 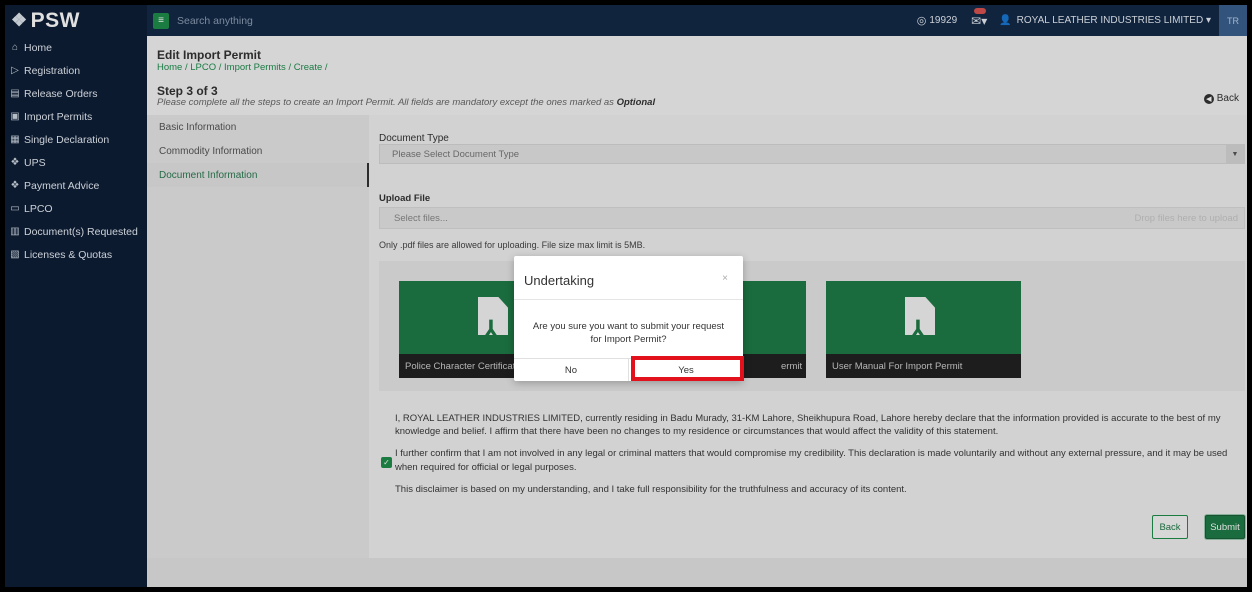 What do you see at coordinates (687, 368) in the screenshot?
I see `yes-button-highlight` at bounding box center [687, 368].